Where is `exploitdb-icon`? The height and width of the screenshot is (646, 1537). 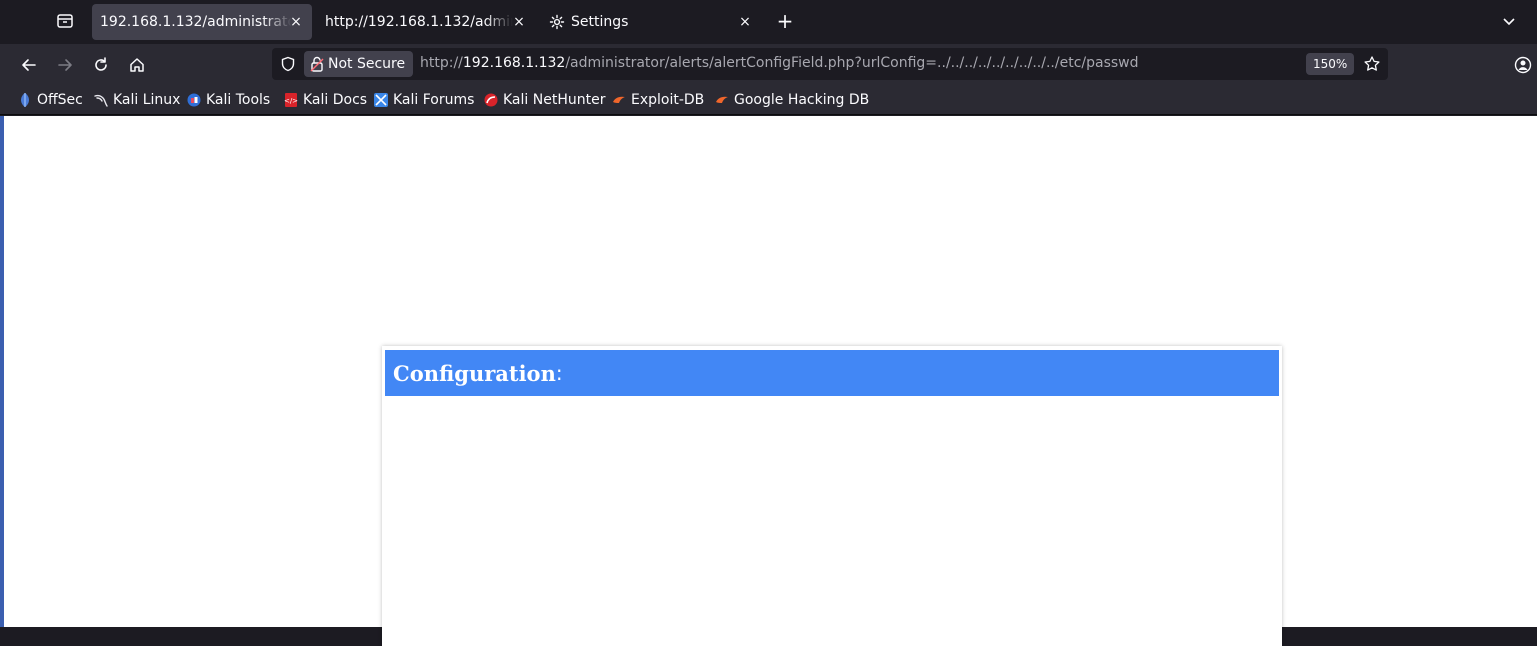
exploitdb-icon is located at coordinates (619, 100).